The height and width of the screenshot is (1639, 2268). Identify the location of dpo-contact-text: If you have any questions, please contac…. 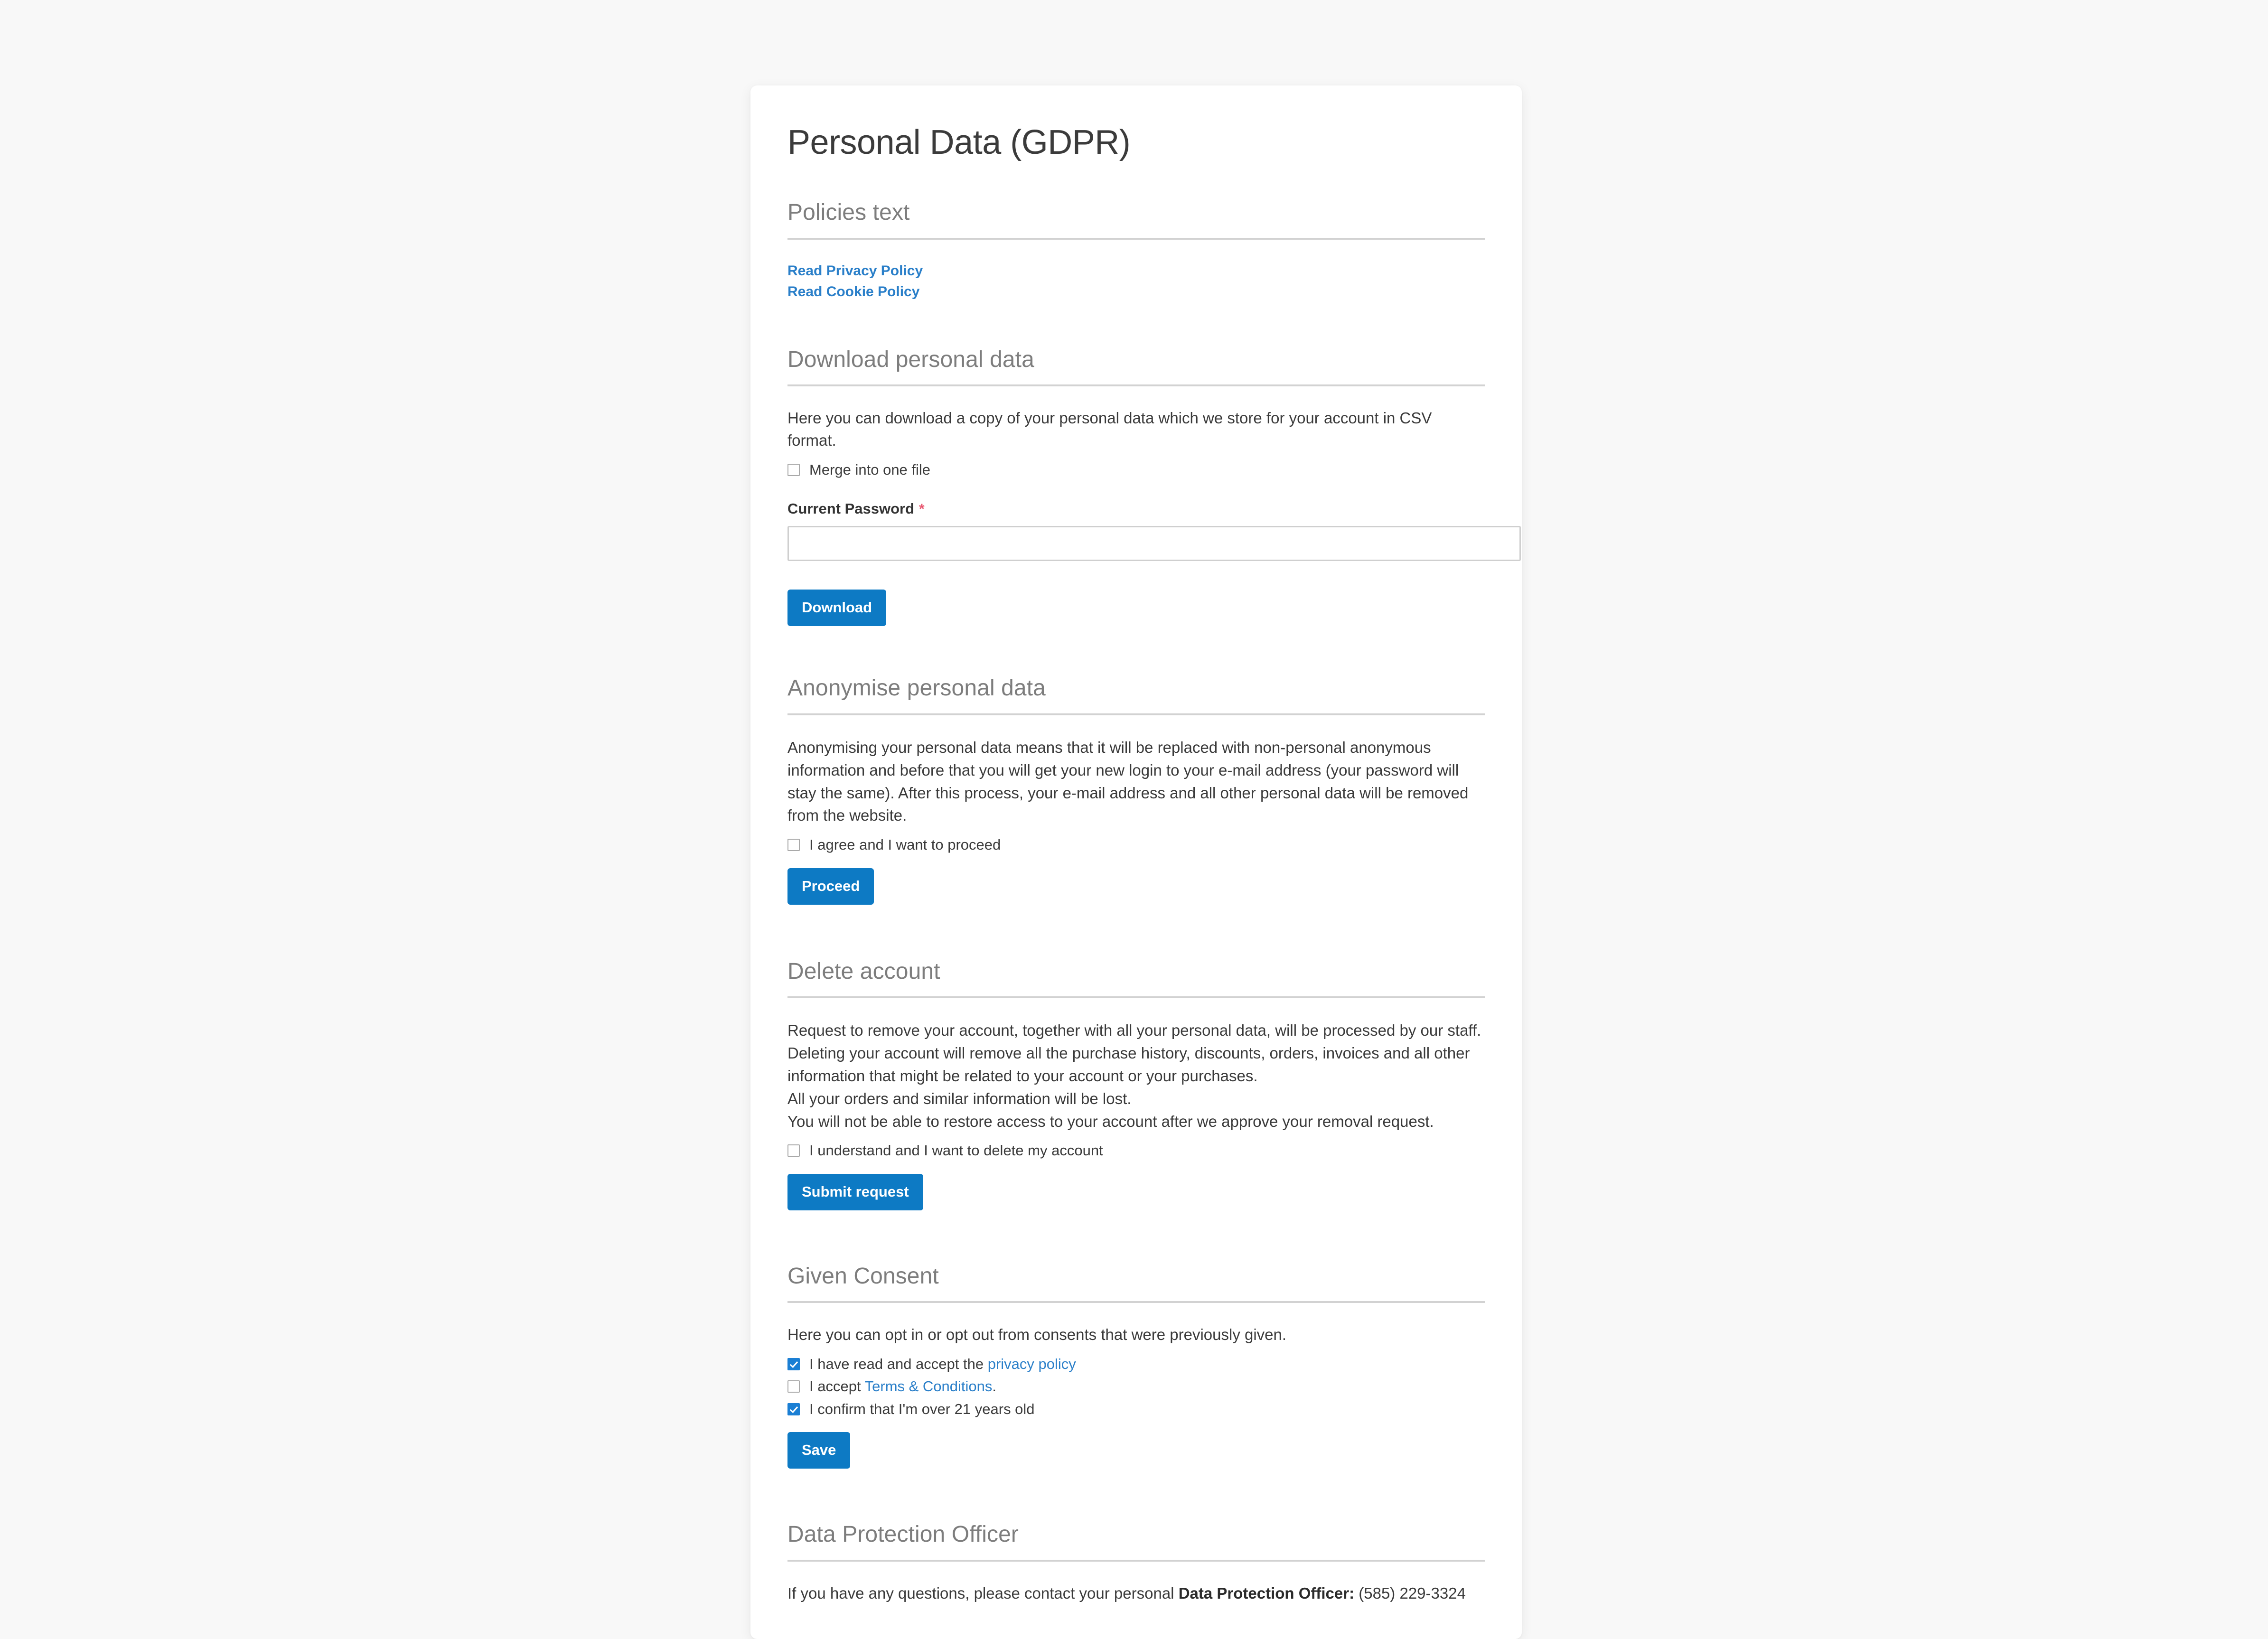
(1136, 1594).